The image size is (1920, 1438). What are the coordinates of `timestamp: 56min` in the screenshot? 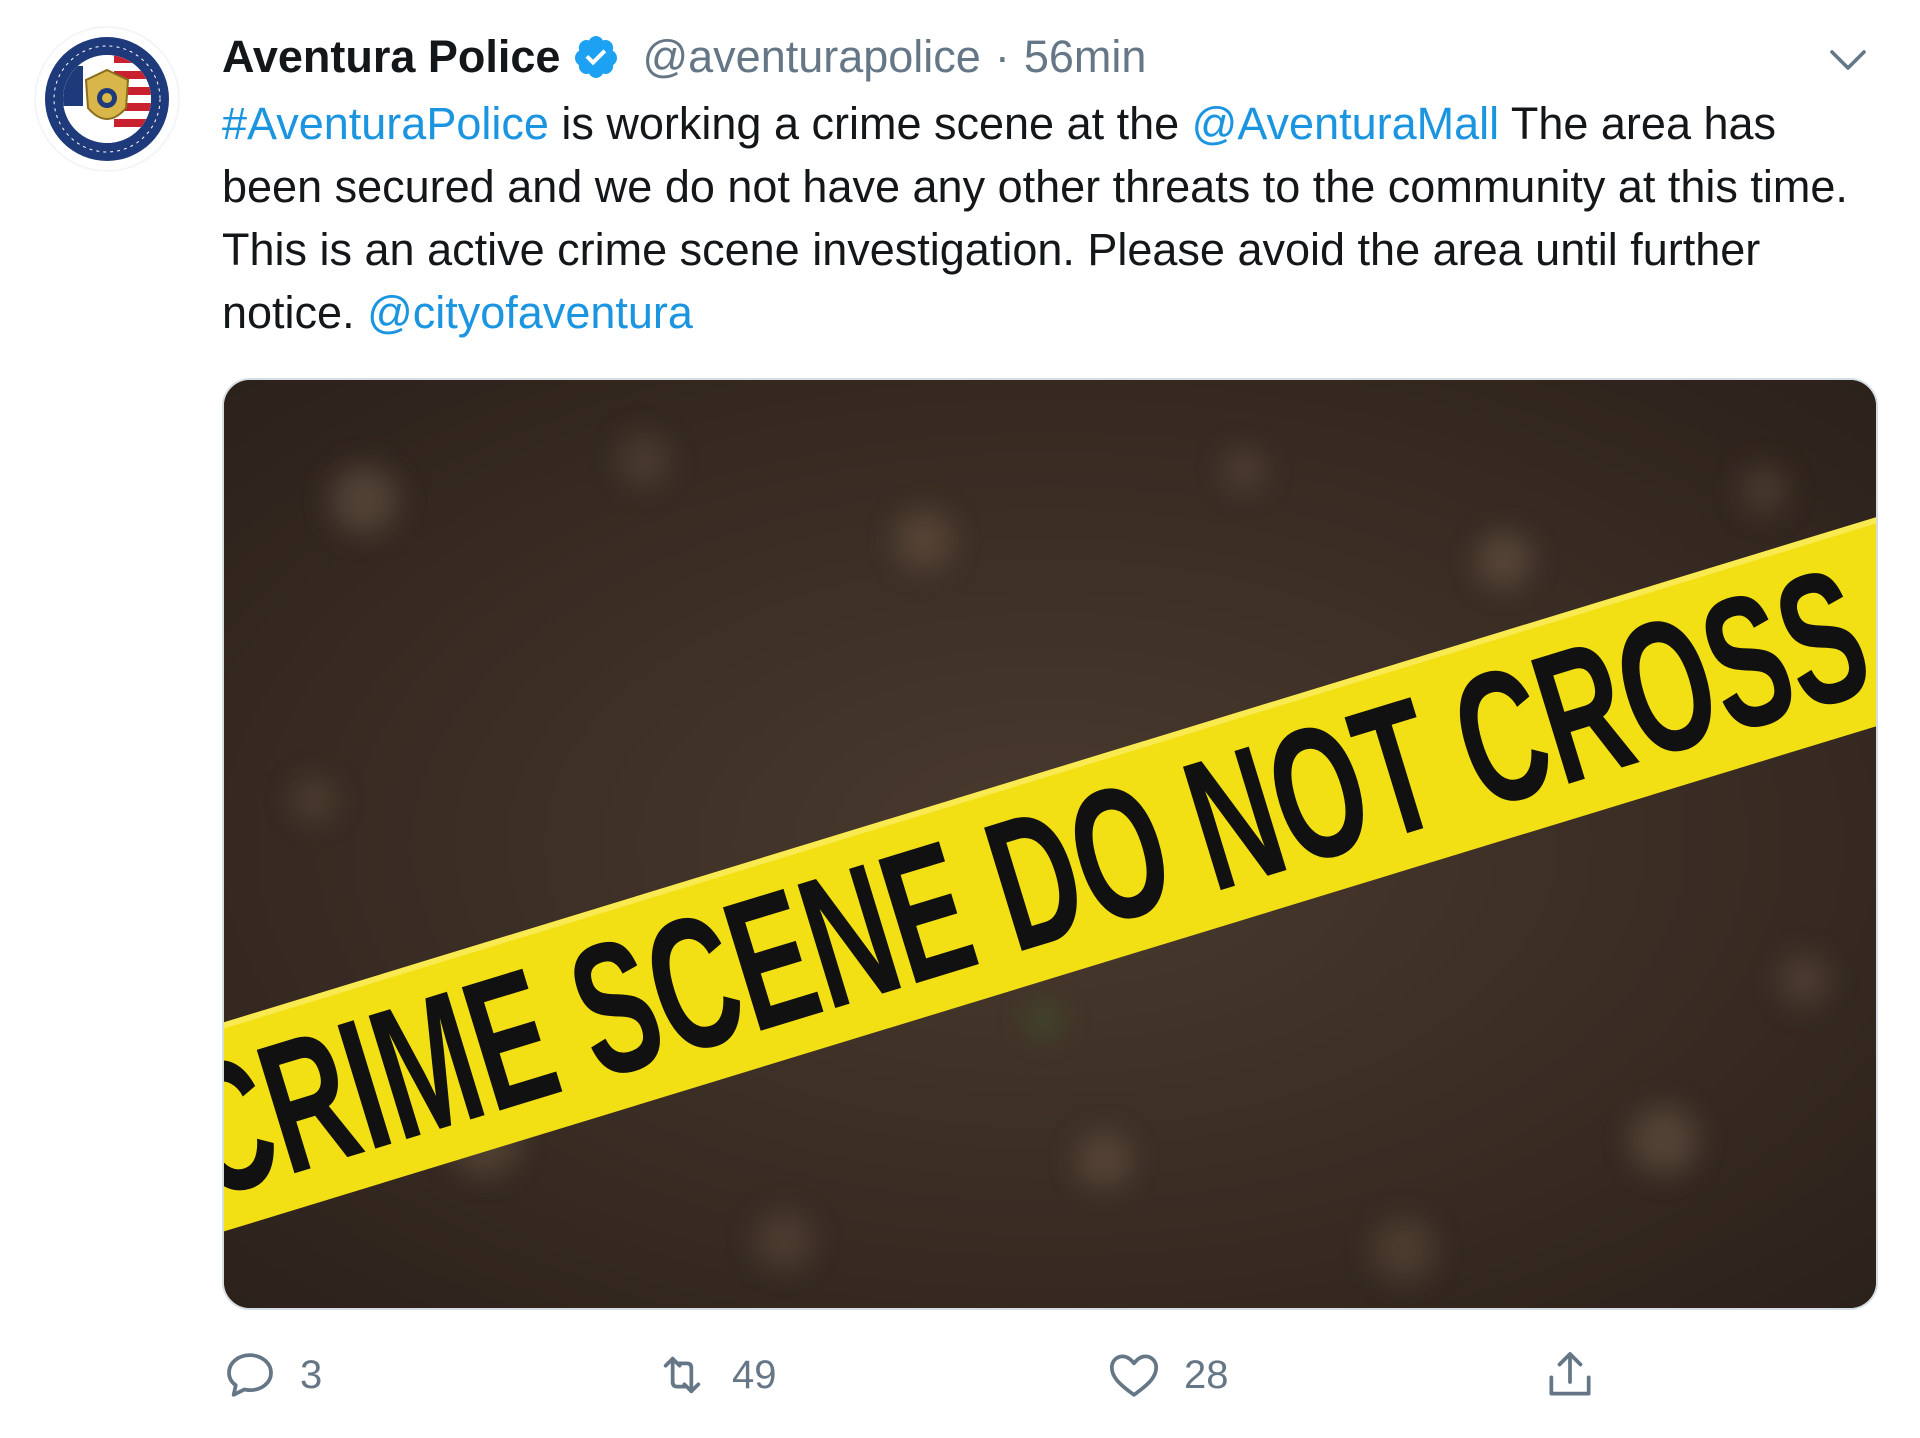 It's located at (1085, 57).